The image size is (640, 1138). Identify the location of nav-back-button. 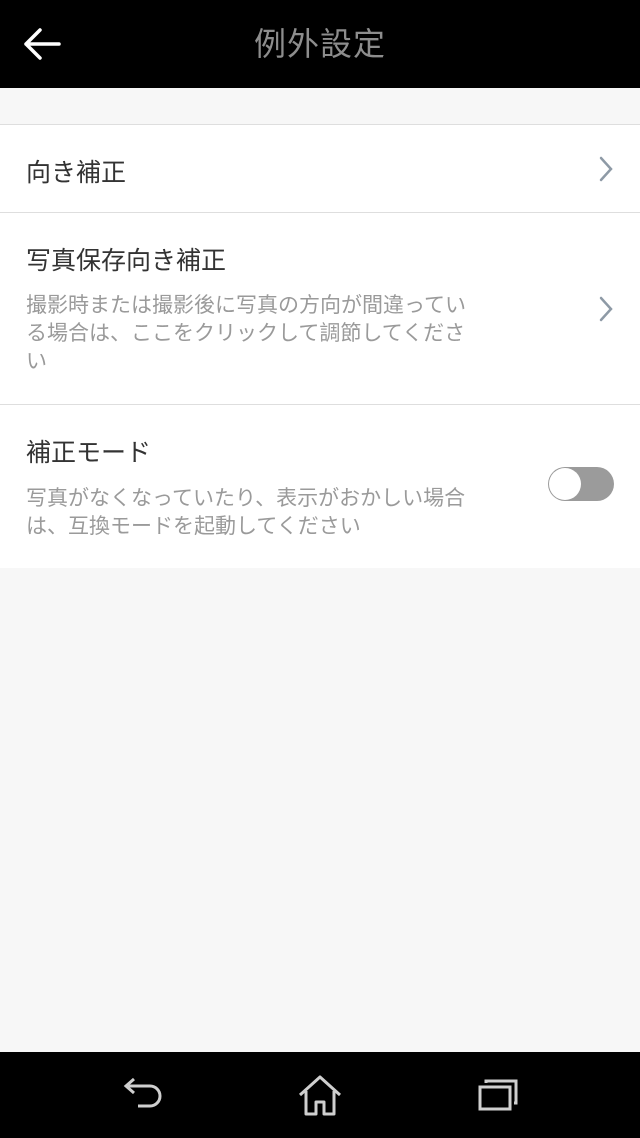
(142, 1095).